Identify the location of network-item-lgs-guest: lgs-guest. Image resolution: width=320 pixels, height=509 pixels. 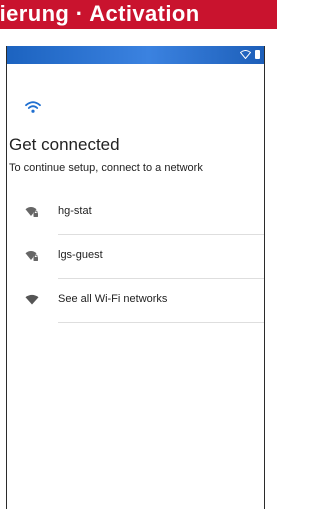
(135, 257).